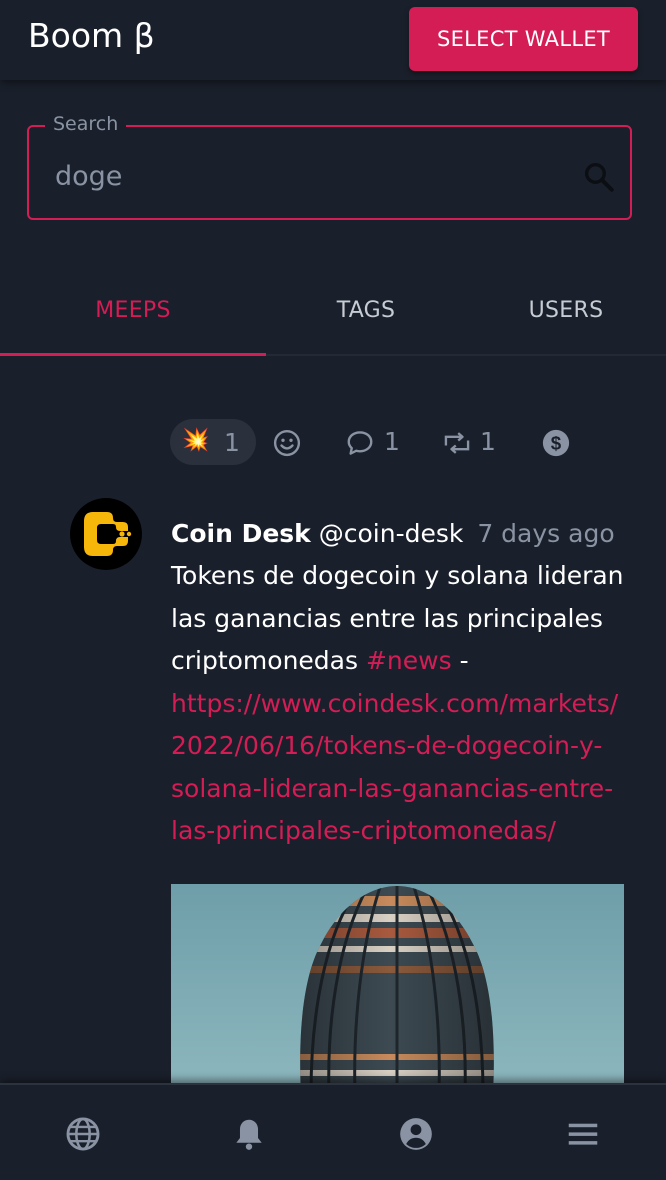 The width and height of the screenshot is (666, 1180). Describe the element at coordinates (133, 354) in the screenshot. I see `active-tab-indicator` at that location.